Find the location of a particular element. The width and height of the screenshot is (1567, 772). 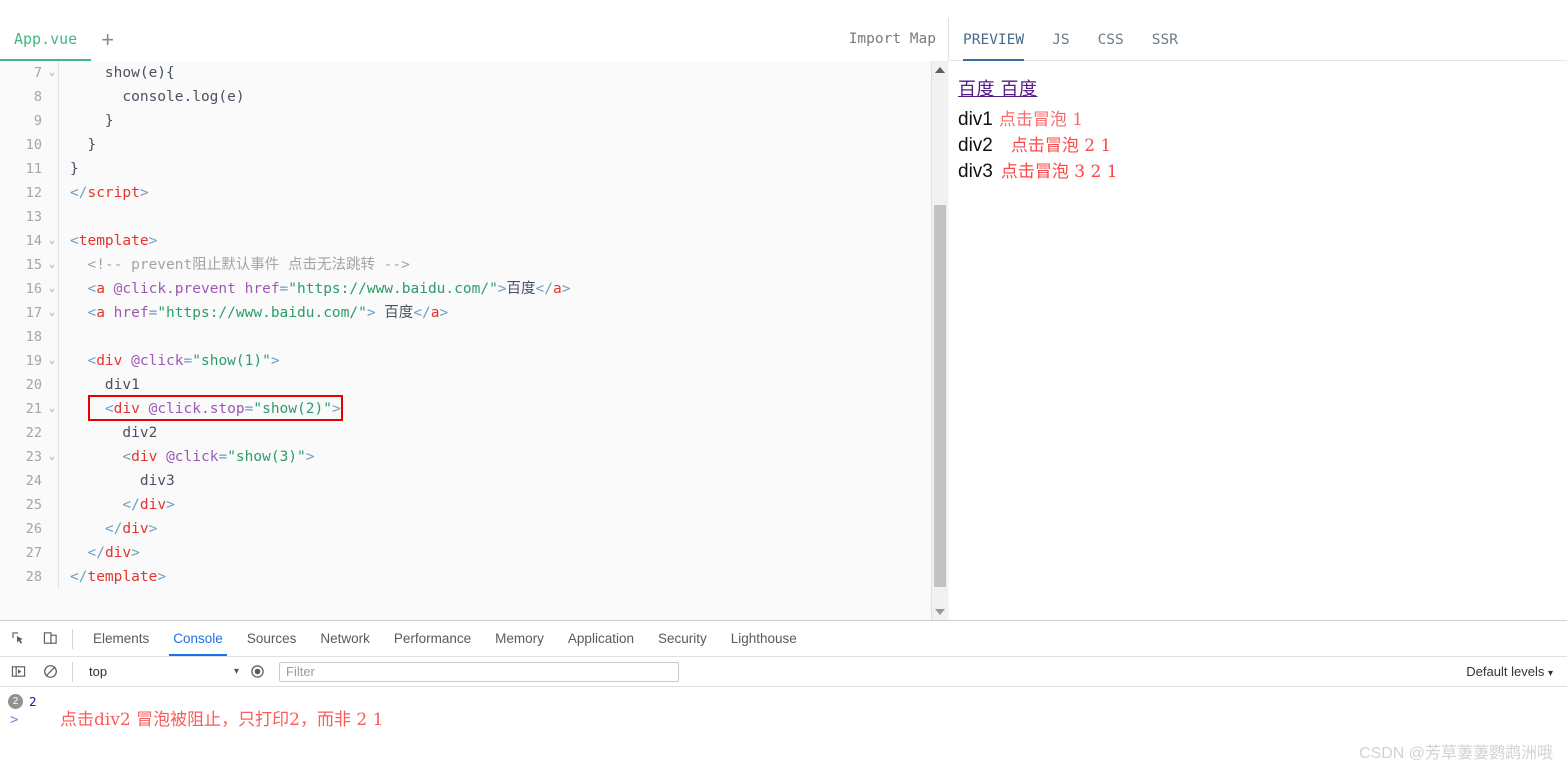

code-line: 12 </script> is located at coordinates (285, 193).